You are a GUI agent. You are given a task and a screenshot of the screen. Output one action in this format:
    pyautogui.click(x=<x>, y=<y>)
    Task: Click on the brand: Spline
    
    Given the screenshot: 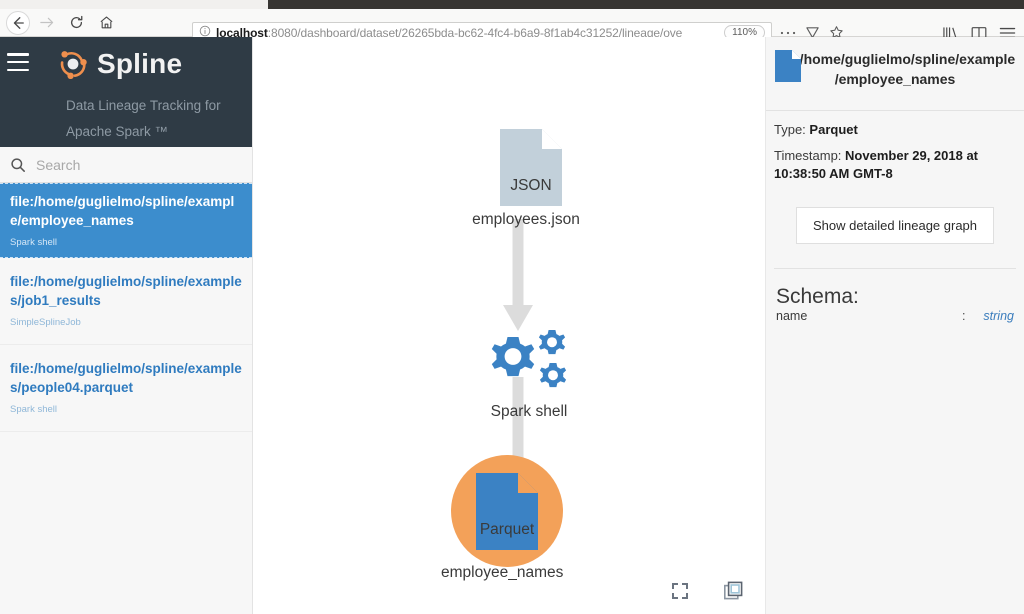 What is the action you would take?
    pyautogui.click(x=119, y=64)
    